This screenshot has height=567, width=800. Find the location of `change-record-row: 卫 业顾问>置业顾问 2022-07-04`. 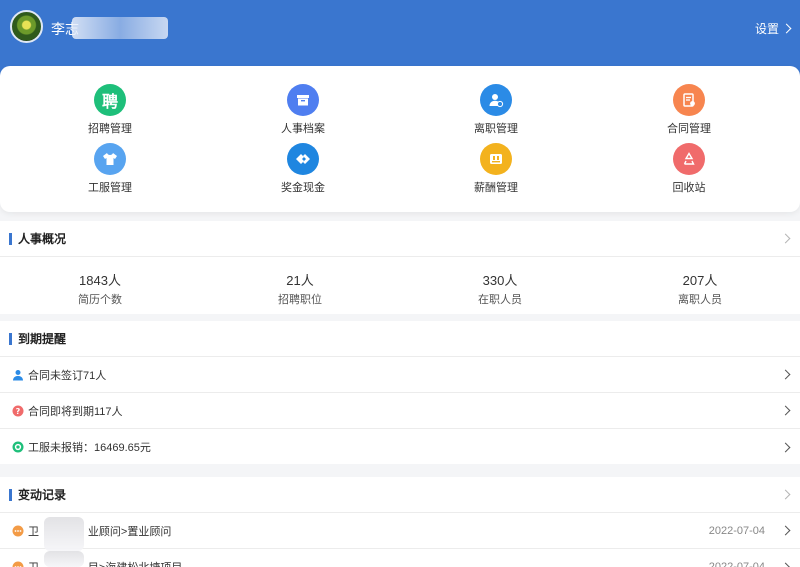

change-record-row: 卫 业顾问>置业顾问 2022-07-04 is located at coordinates (400, 531).